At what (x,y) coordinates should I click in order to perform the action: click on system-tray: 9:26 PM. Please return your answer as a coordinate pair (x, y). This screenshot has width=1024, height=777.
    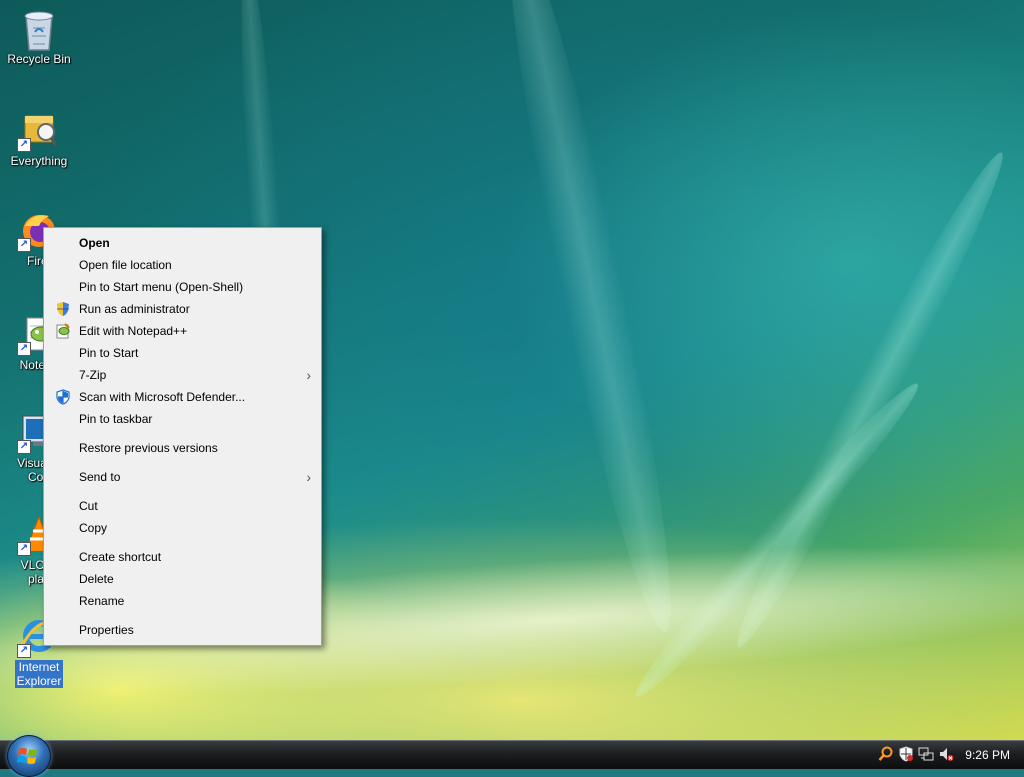
    Looking at the image, I should click on (949, 755).